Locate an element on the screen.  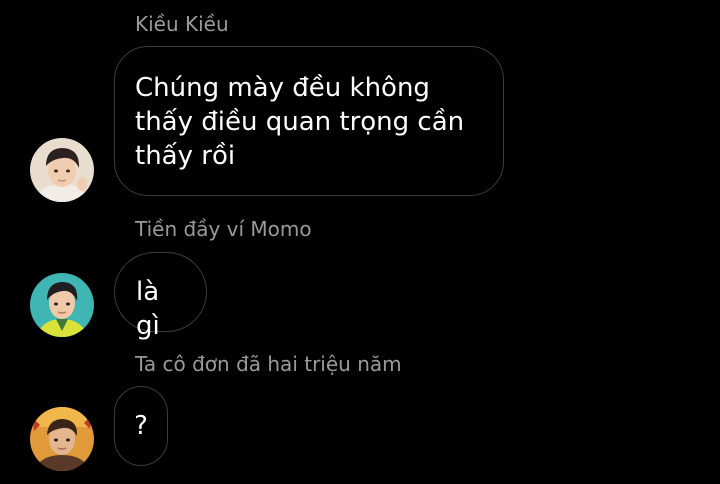
message-bubble: là gì is located at coordinates (160, 296).